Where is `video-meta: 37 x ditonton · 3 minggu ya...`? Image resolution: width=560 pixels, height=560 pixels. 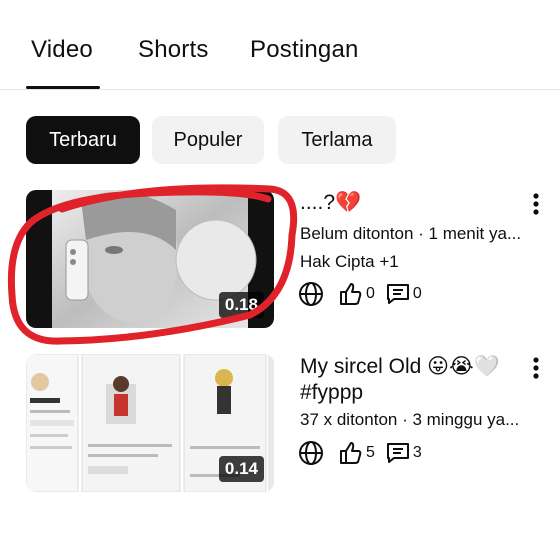
video-meta: 37 x ditonton · 3 minggu ya... is located at coordinates (410, 419).